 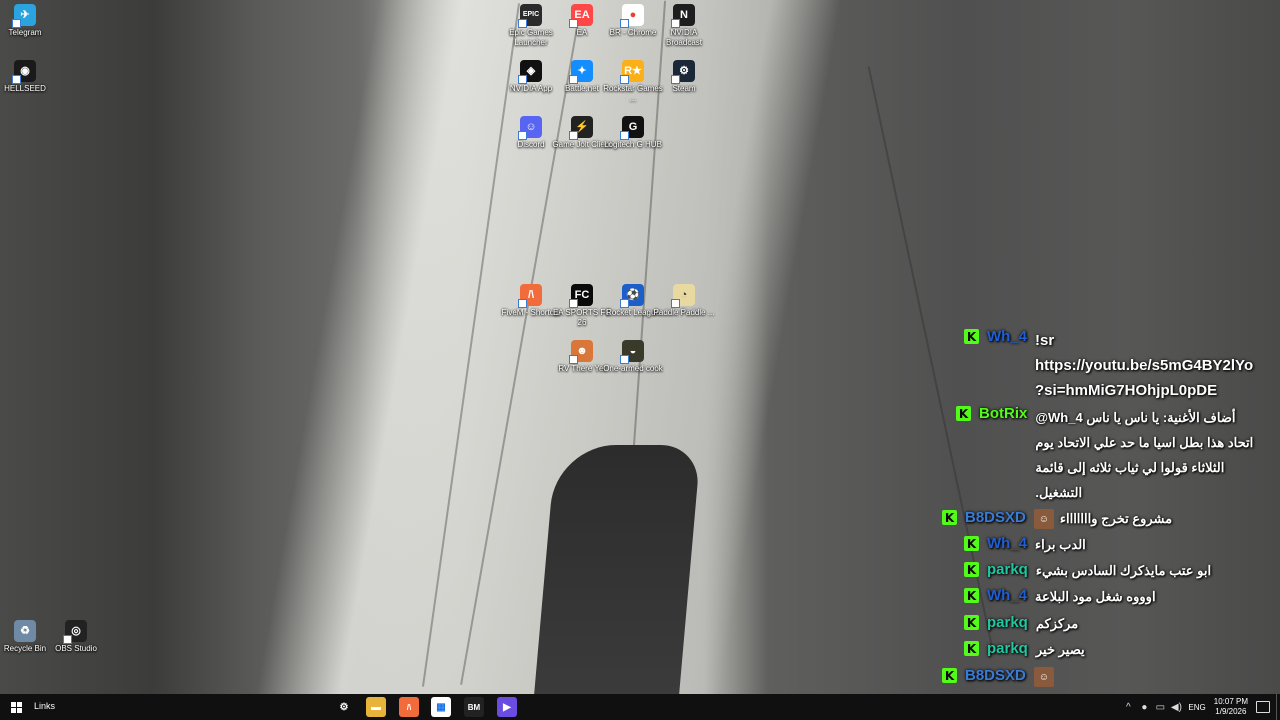 I want to click on desktop-shortcut-telegram: ✈ Telegram, so click(x=28, y=21).